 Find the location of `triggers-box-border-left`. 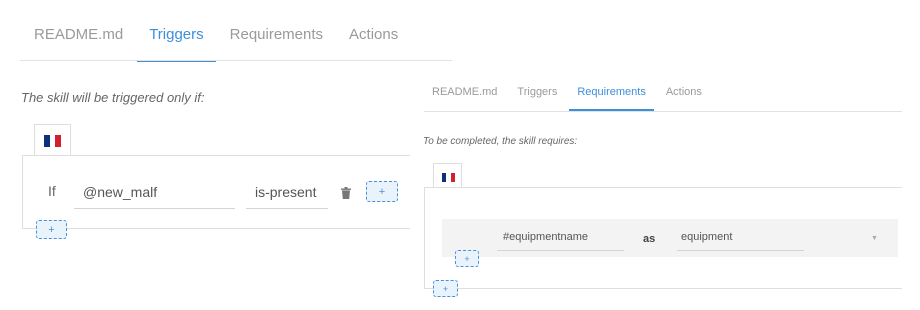

triggers-box-border-left is located at coordinates (22, 192).